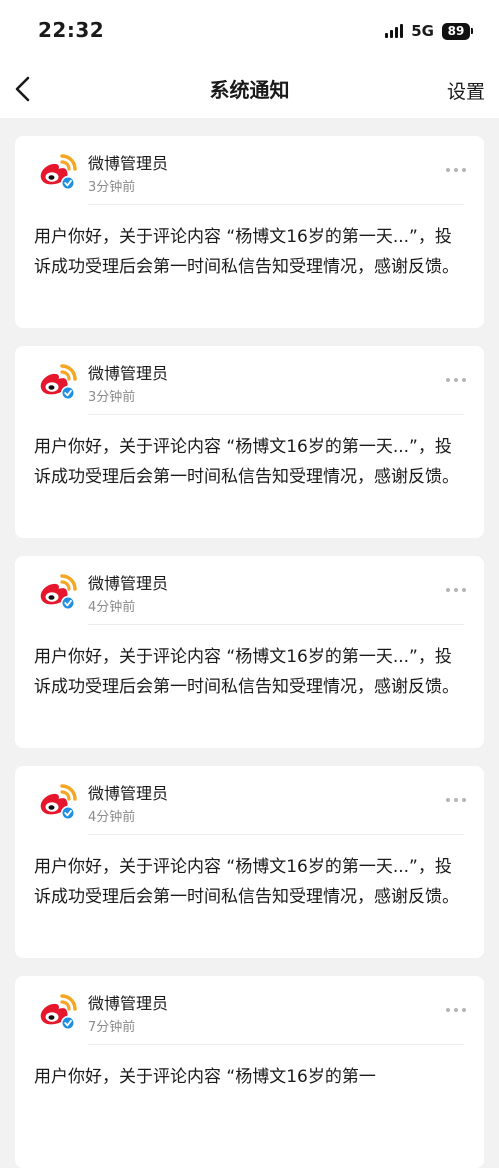 The width and height of the screenshot is (499, 1168). I want to click on nav-bar: 系统通知 设置, so click(249, 90).